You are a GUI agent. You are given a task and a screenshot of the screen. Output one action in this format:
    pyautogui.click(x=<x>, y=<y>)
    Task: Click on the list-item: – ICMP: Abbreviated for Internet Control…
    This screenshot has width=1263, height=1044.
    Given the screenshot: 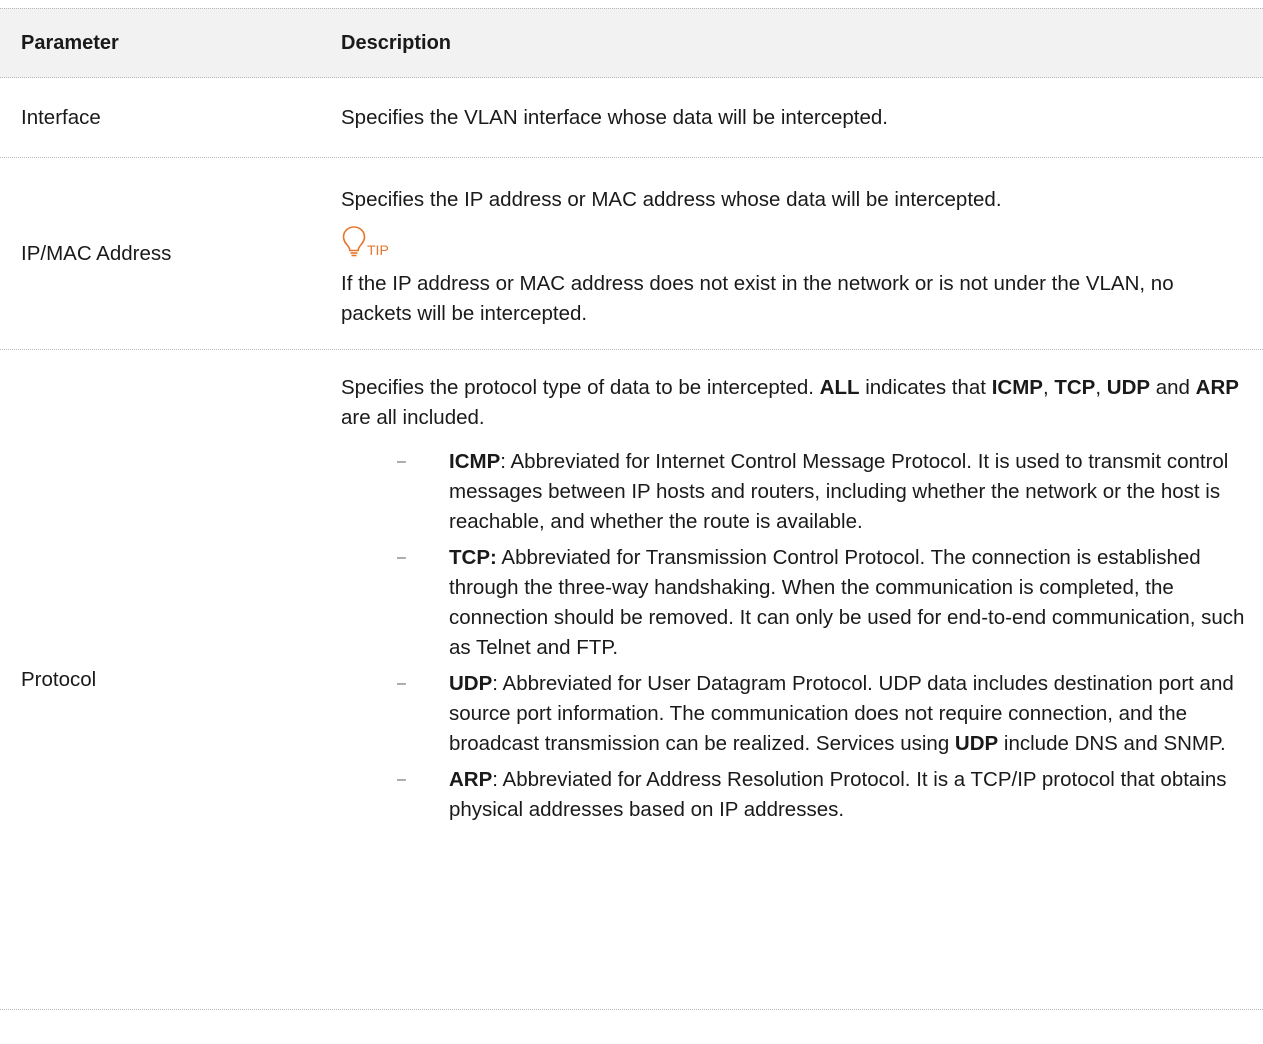 What is the action you would take?
    pyautogui.click(x=793, y=492)
    